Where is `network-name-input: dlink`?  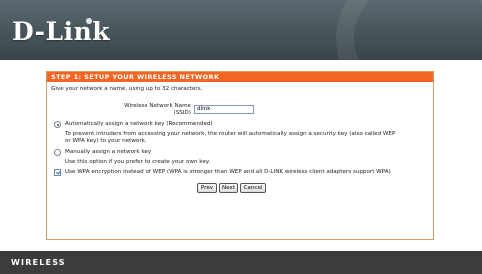 network-name-input: dlink is located at coordinates (224, 109).